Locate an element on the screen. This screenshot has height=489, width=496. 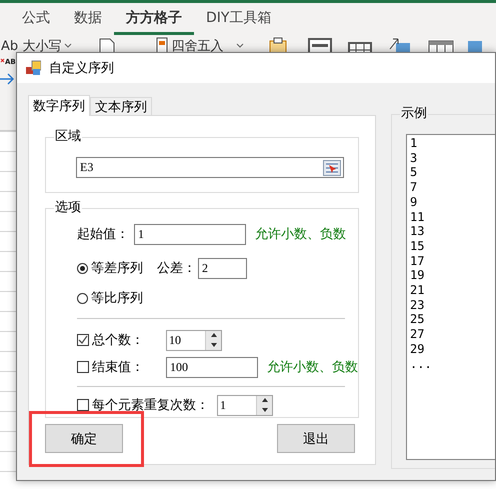
checkmark-icon is located at coordinates (83, 340).